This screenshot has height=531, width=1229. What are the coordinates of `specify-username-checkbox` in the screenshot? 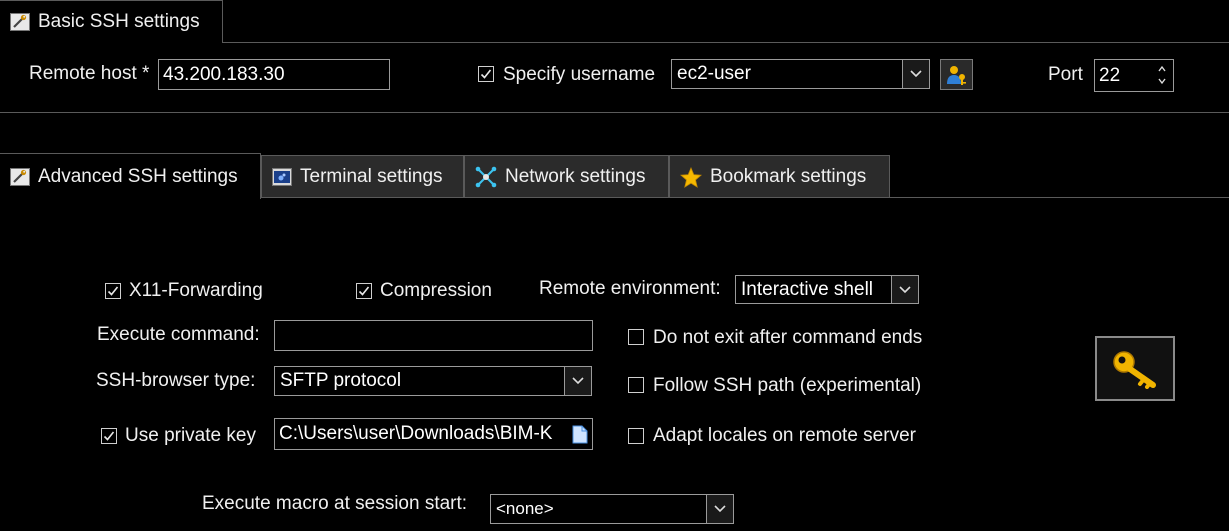 It's located at (486, 74).